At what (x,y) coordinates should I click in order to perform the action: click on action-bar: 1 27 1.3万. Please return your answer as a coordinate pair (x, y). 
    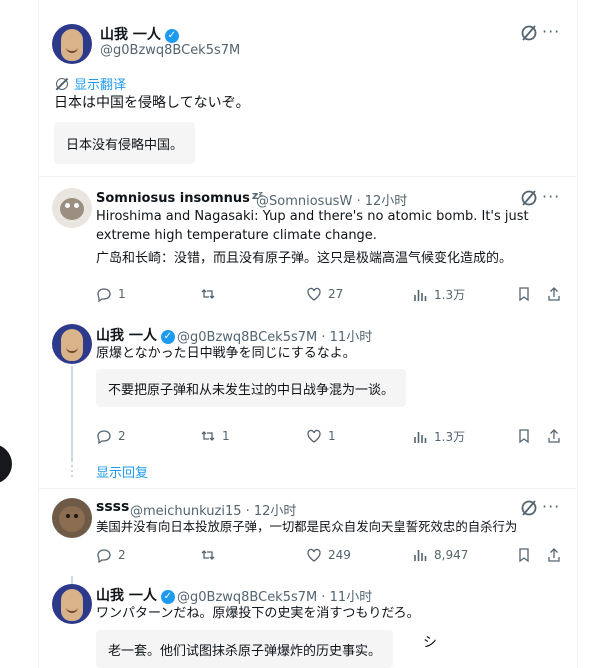
    Looking at the image, I should click on (331, 296).